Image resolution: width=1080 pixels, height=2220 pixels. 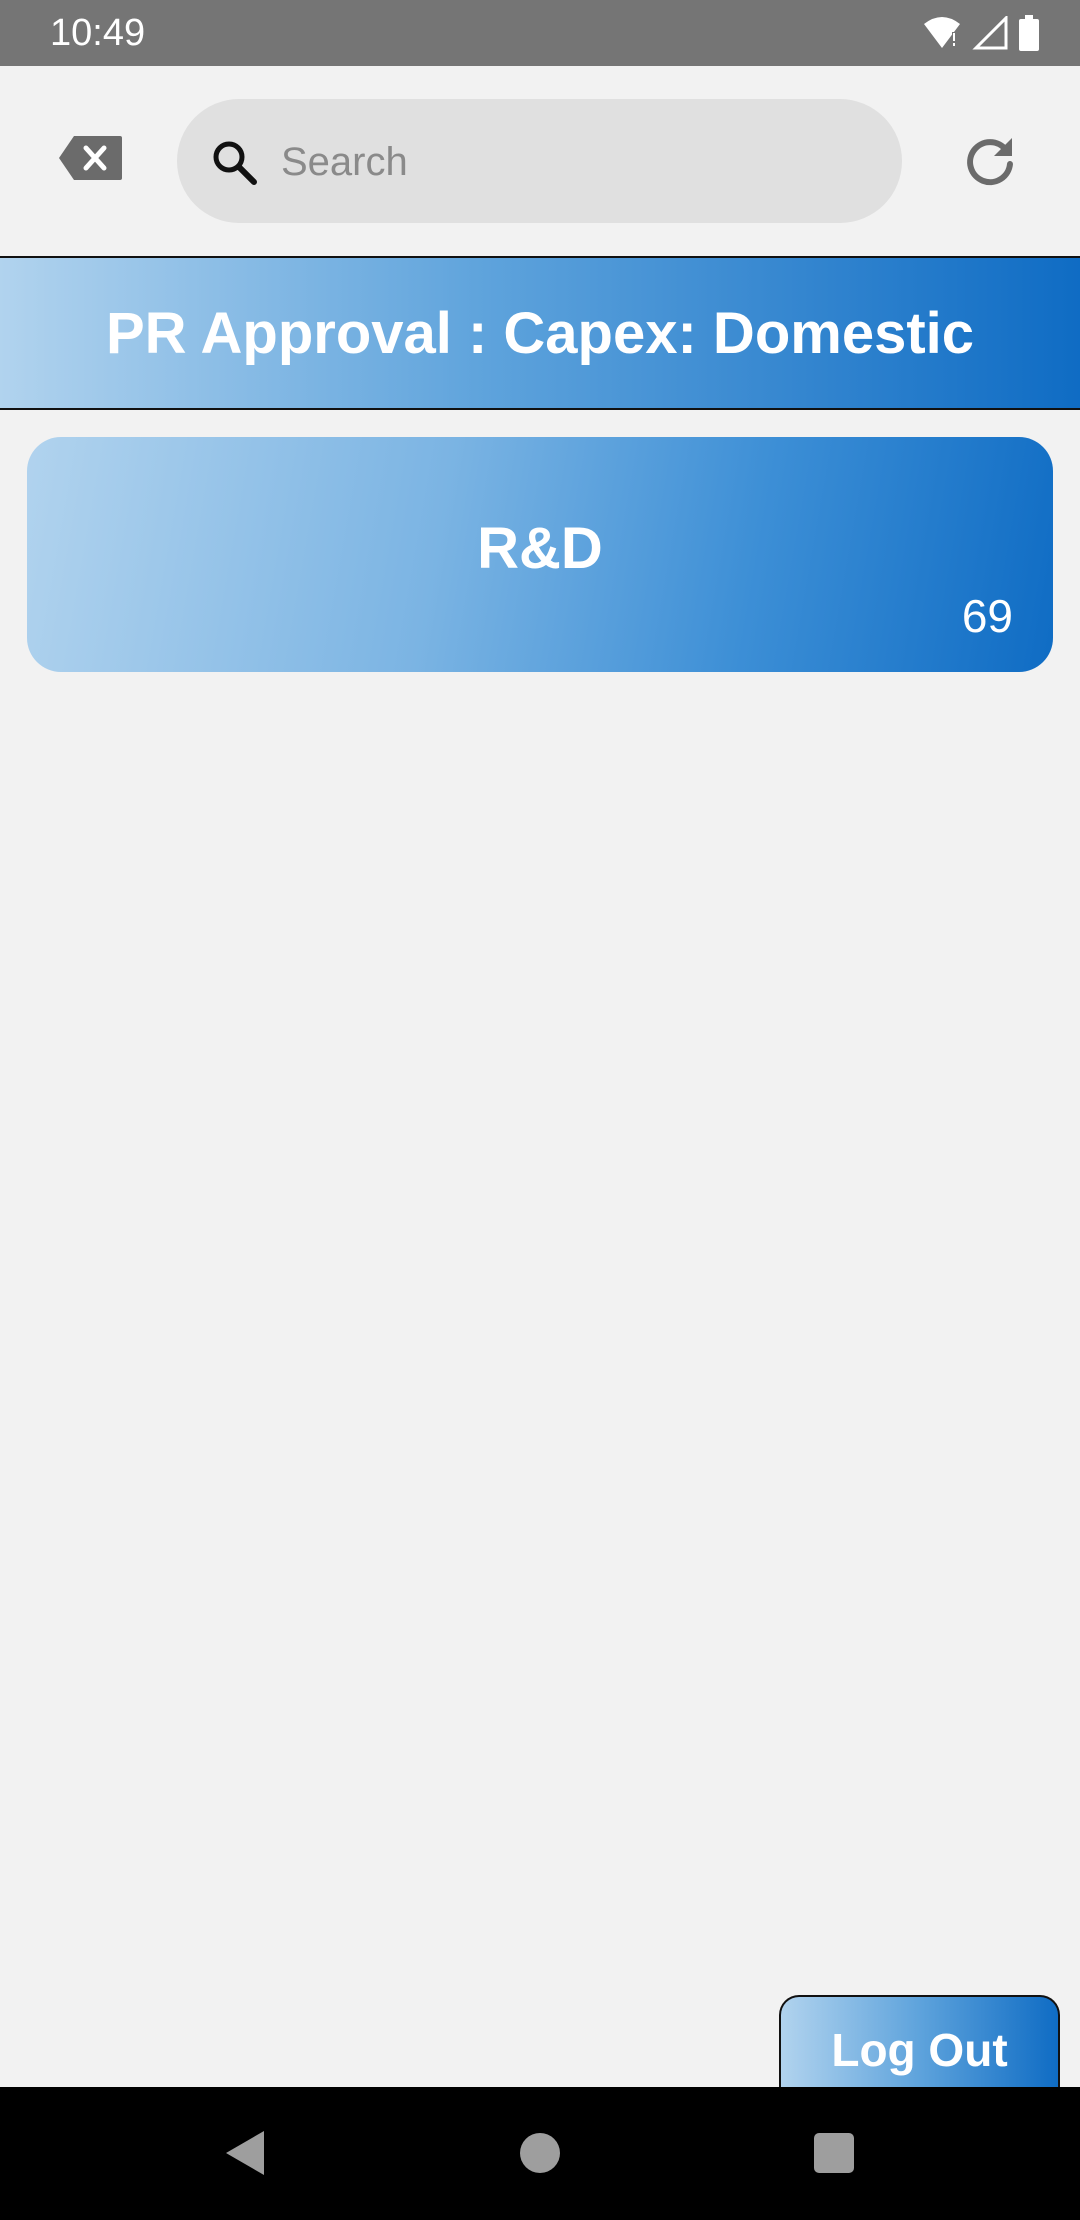 I want to click on toolbar, so click(x=540, y=161).